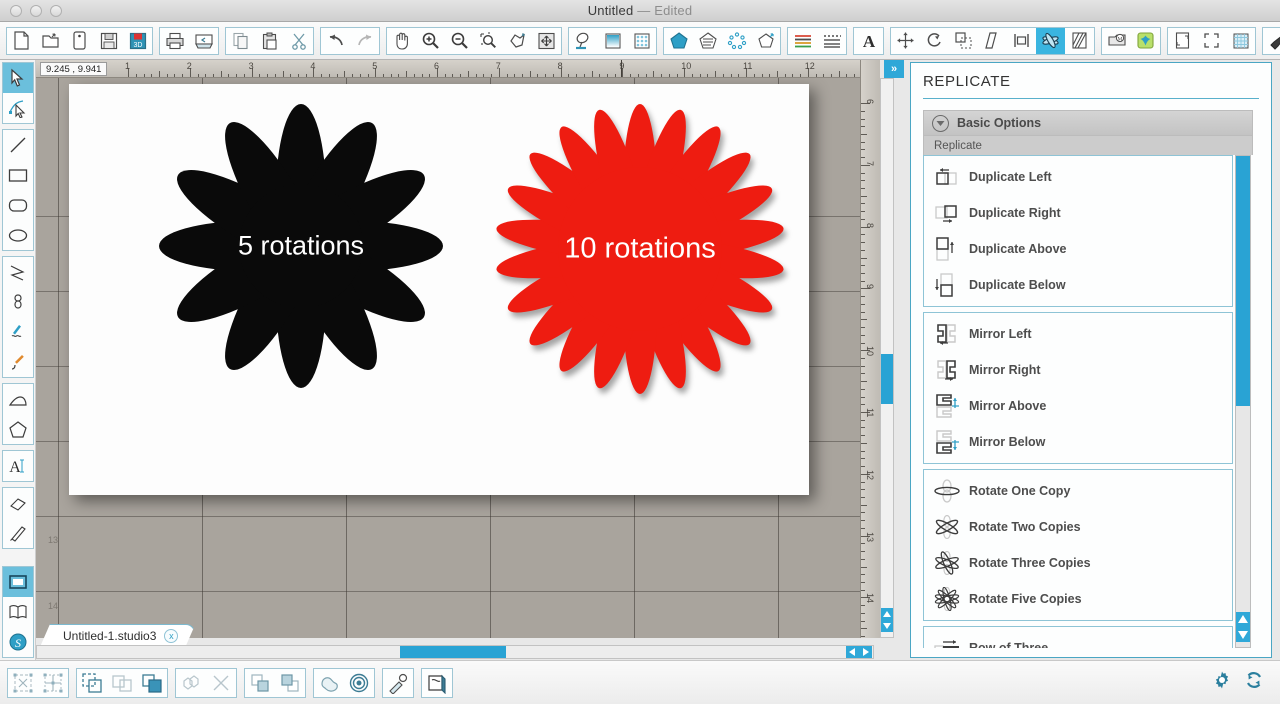  What do you see at coordinates (1243, 281) in the screenshot?
I see `panel-scroll-thumb` at bounding box center [1243, 281].